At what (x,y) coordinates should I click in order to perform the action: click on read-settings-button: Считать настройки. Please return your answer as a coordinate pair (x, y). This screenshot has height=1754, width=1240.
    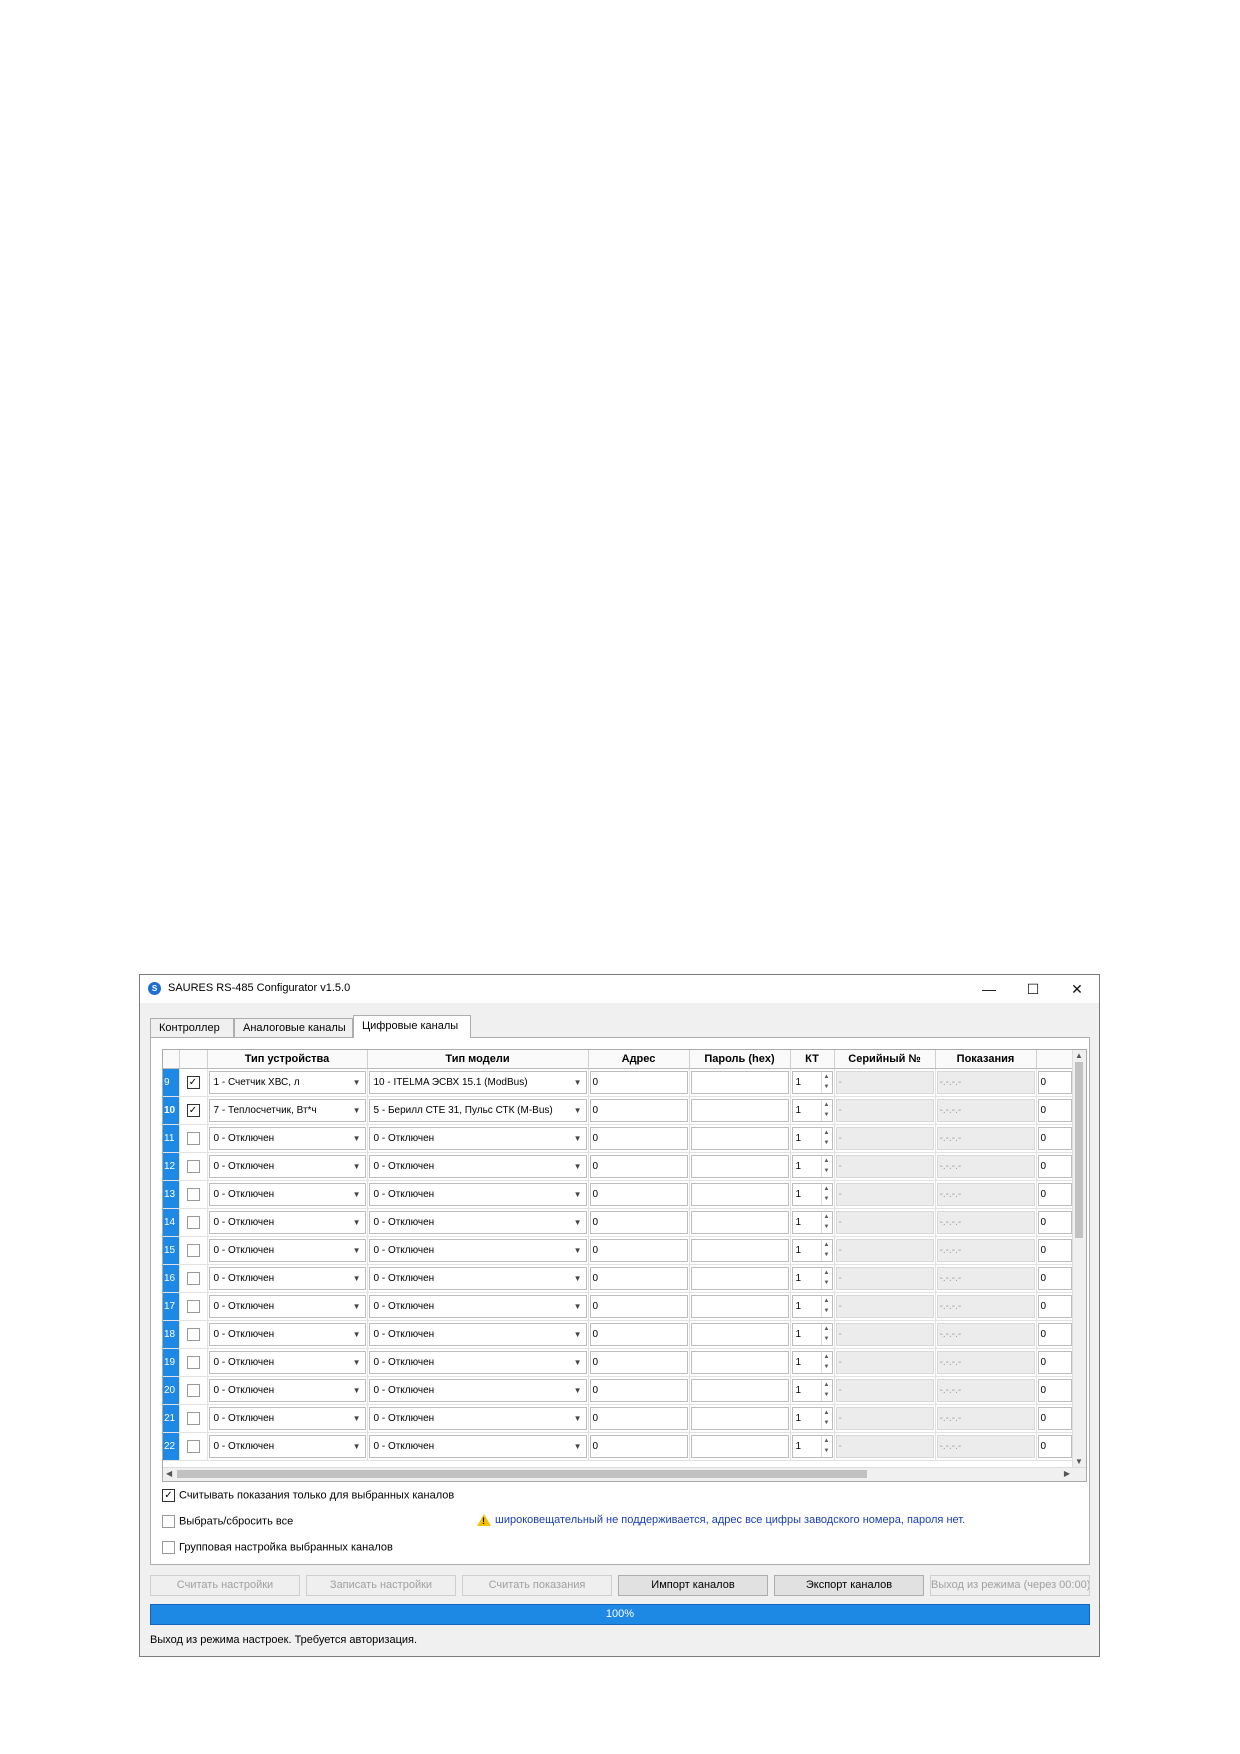
    Looking at the image, I should click on (225, 1585).